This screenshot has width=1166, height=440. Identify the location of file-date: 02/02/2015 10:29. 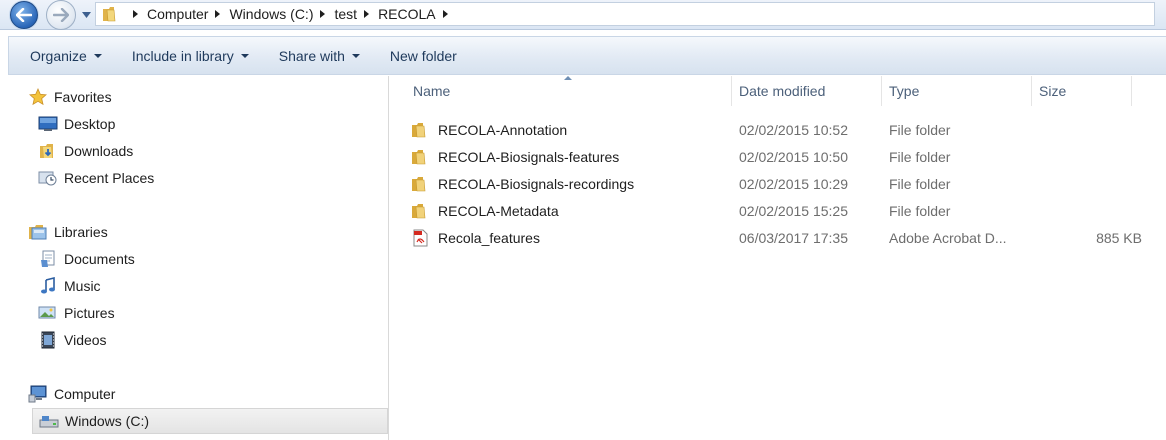
(793, 183).